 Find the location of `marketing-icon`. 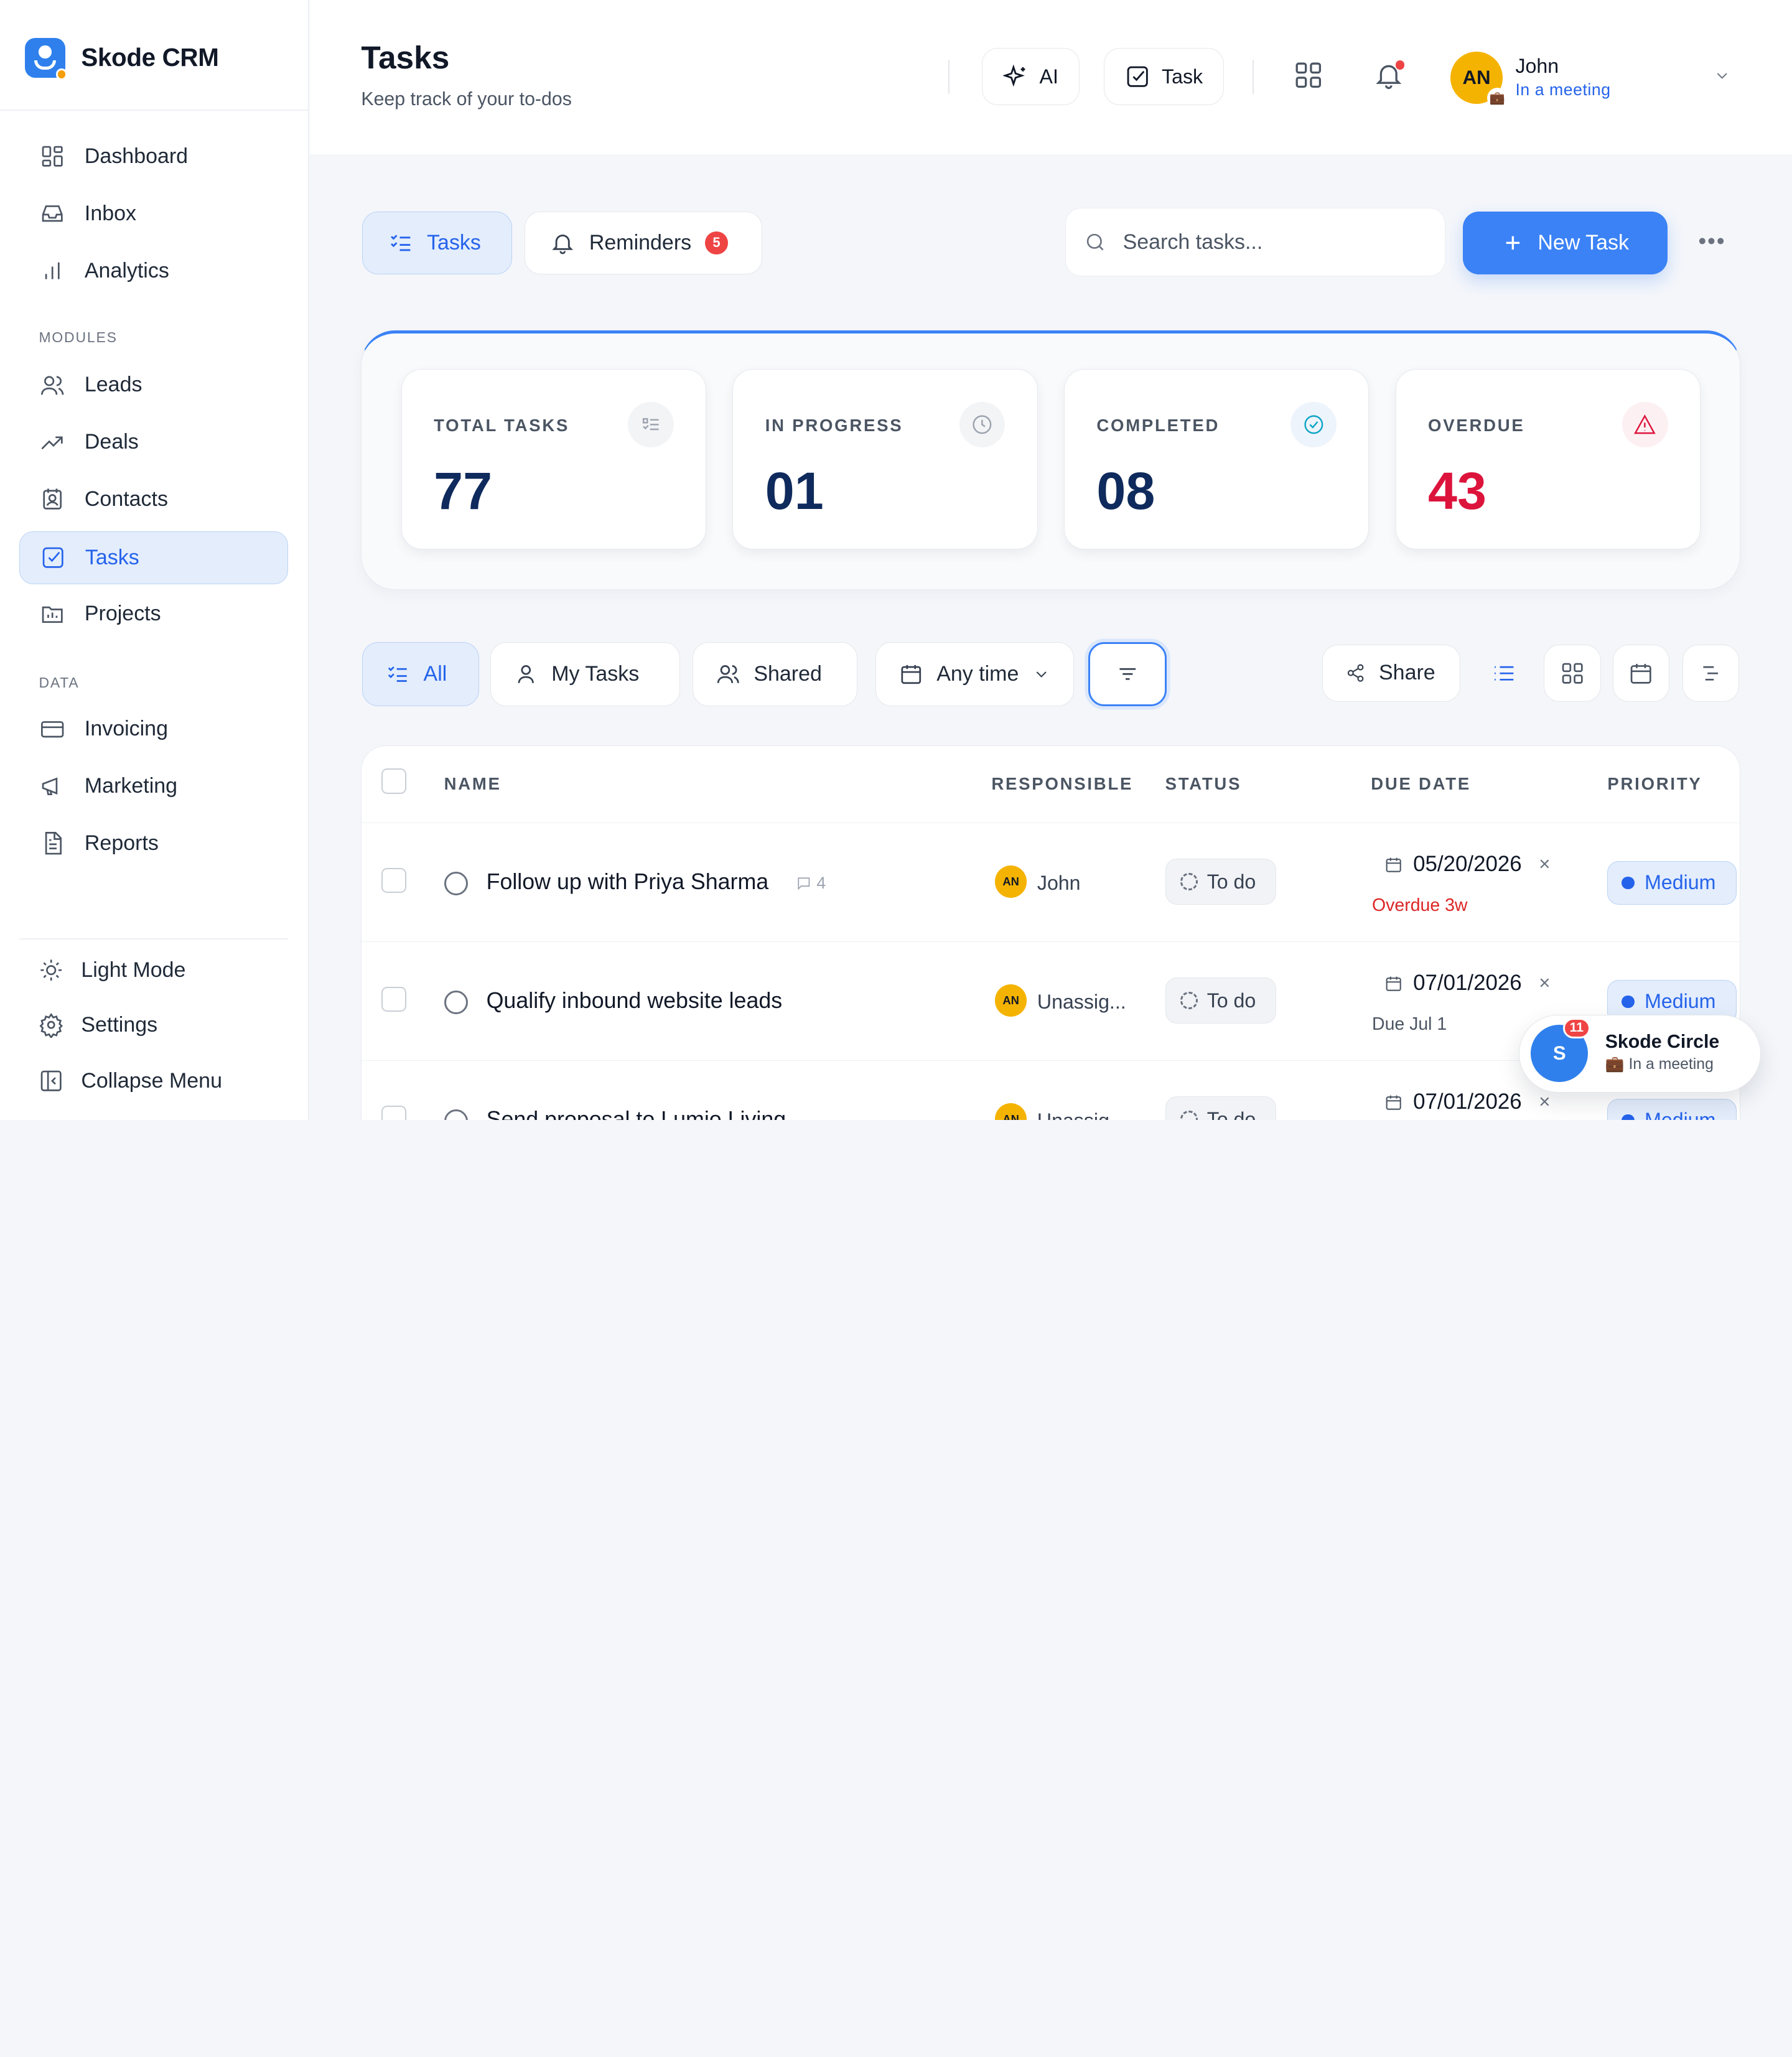

marketing-icon is located at coordinates (52, 786).